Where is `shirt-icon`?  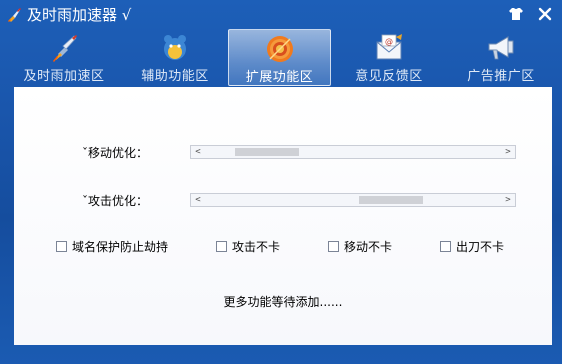 shirt-icon is located at coordinates (516, 14).